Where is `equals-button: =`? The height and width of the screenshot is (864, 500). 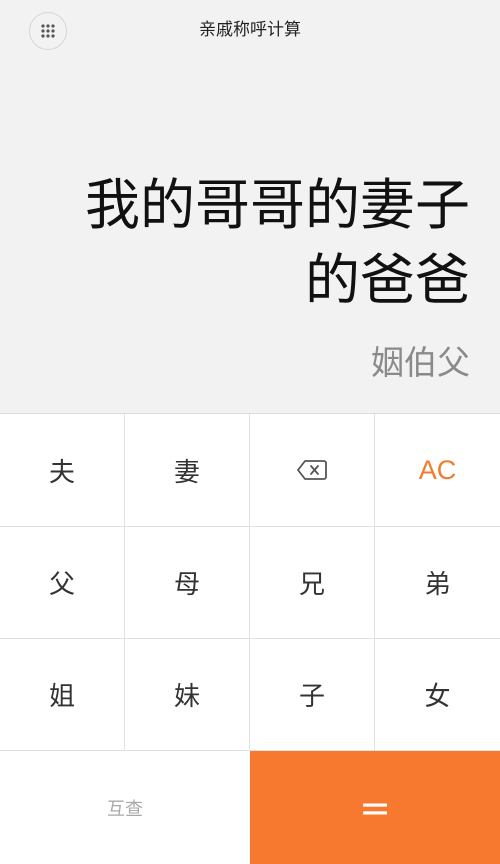
equals-button: = is located at coordinates (375, 807).